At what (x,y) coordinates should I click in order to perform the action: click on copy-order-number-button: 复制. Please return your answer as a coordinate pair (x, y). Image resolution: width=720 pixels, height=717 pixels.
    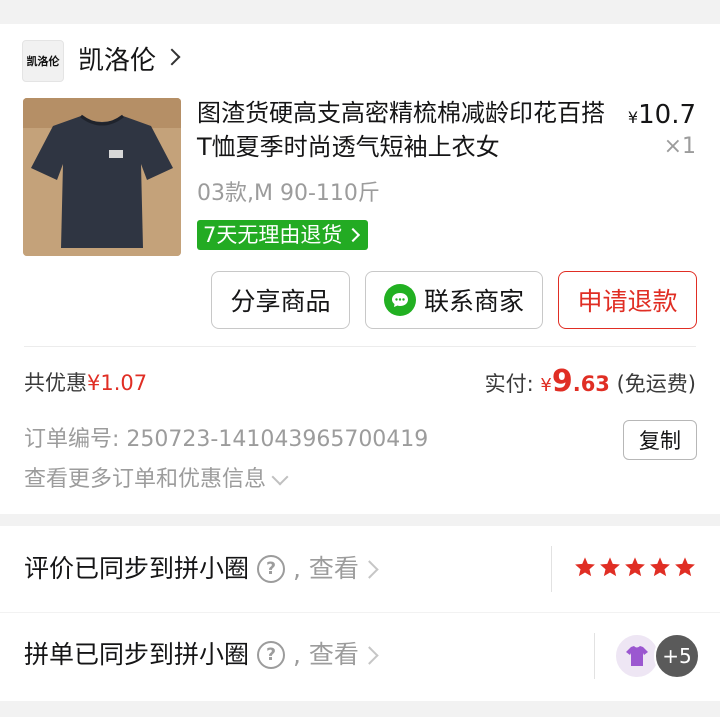
    Looking at the image, I should click on (660, 440).